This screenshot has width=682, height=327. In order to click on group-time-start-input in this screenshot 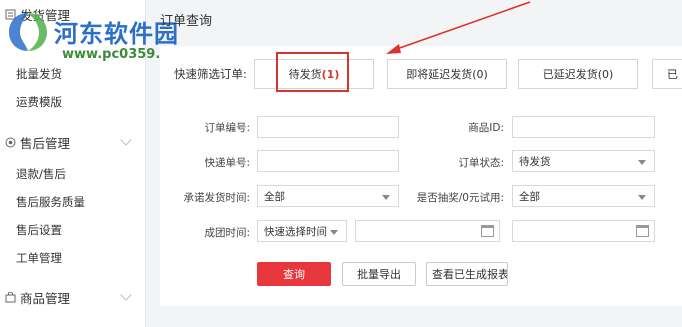, I will do `click(427, 231)`.